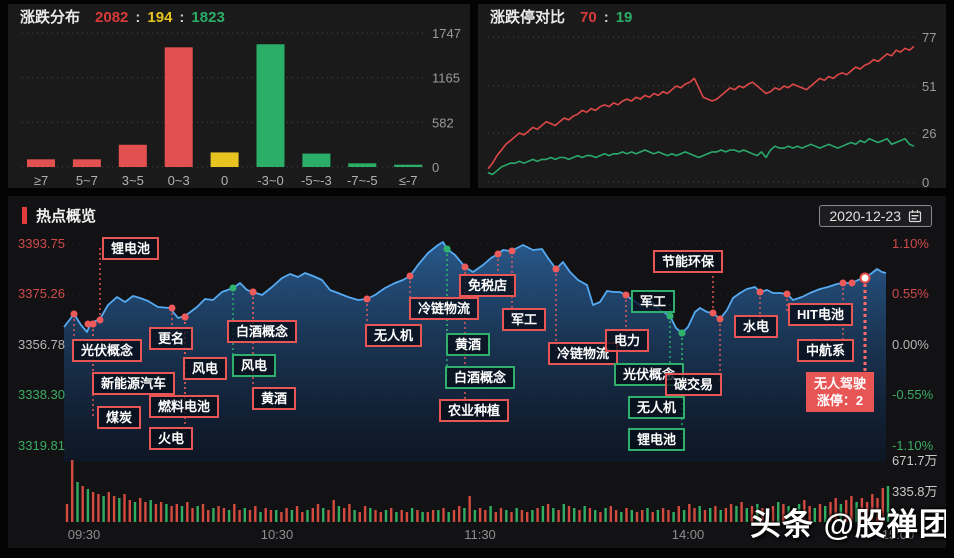  What do you see at coordinates (688, 534) in the screenshot?
I see `time-axis-label: 14:00` at bounding box center [688, 534].